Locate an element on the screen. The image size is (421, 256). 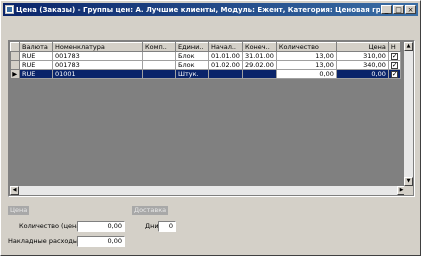
minimize-button: _ is located at coordinates (386, 9).